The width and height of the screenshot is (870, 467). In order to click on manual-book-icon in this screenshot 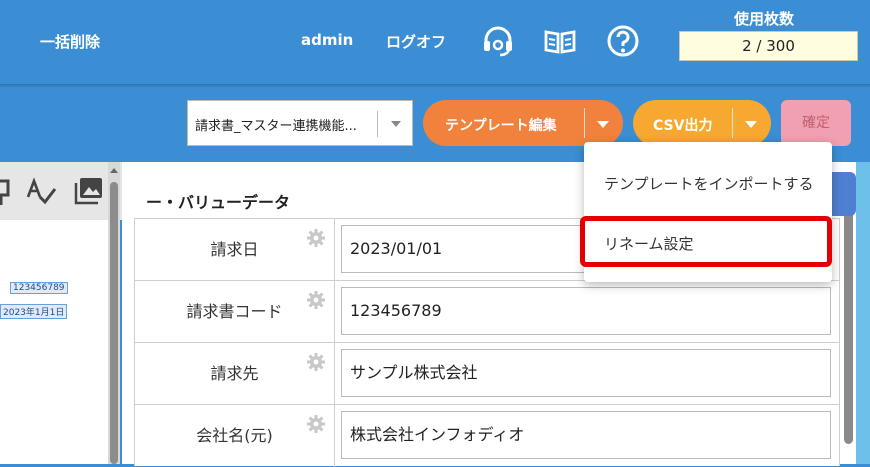, I will do `click(560, 41)`.